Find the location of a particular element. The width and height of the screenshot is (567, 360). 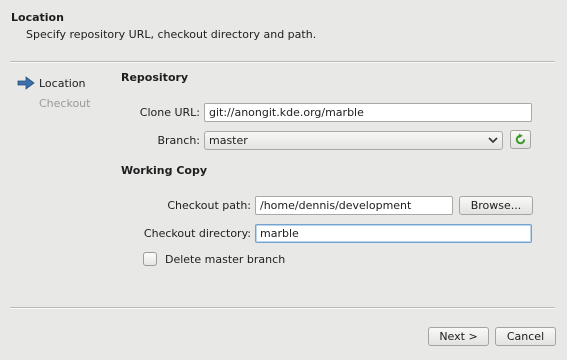

clone-url-label: Clone URL: is located at coordinates (169, 112).